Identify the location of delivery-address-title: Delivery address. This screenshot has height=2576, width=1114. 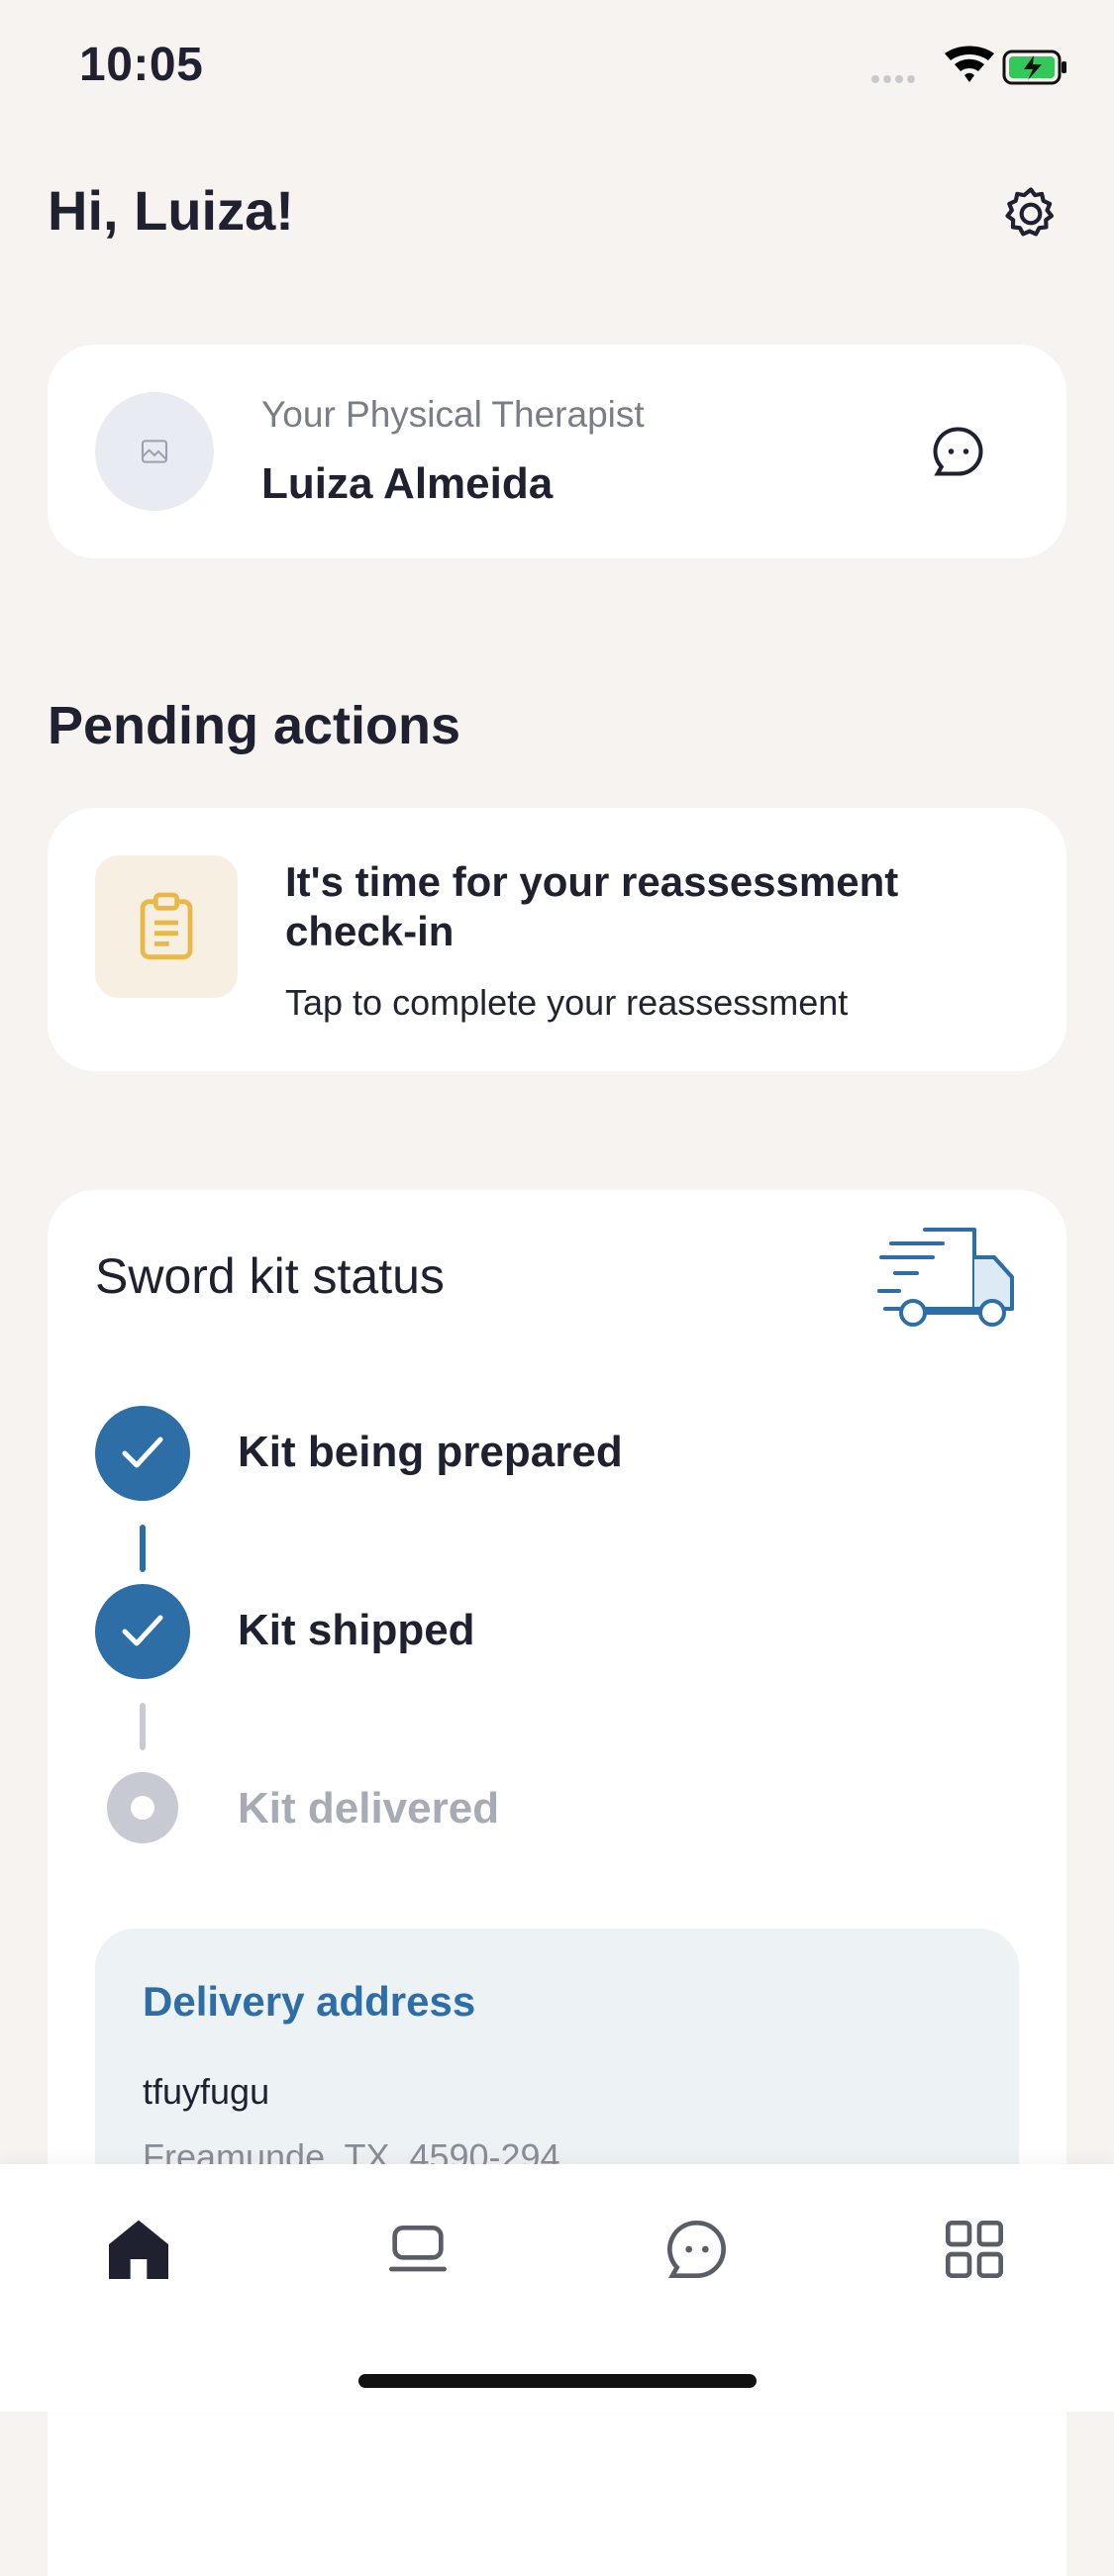
(309, 2002).